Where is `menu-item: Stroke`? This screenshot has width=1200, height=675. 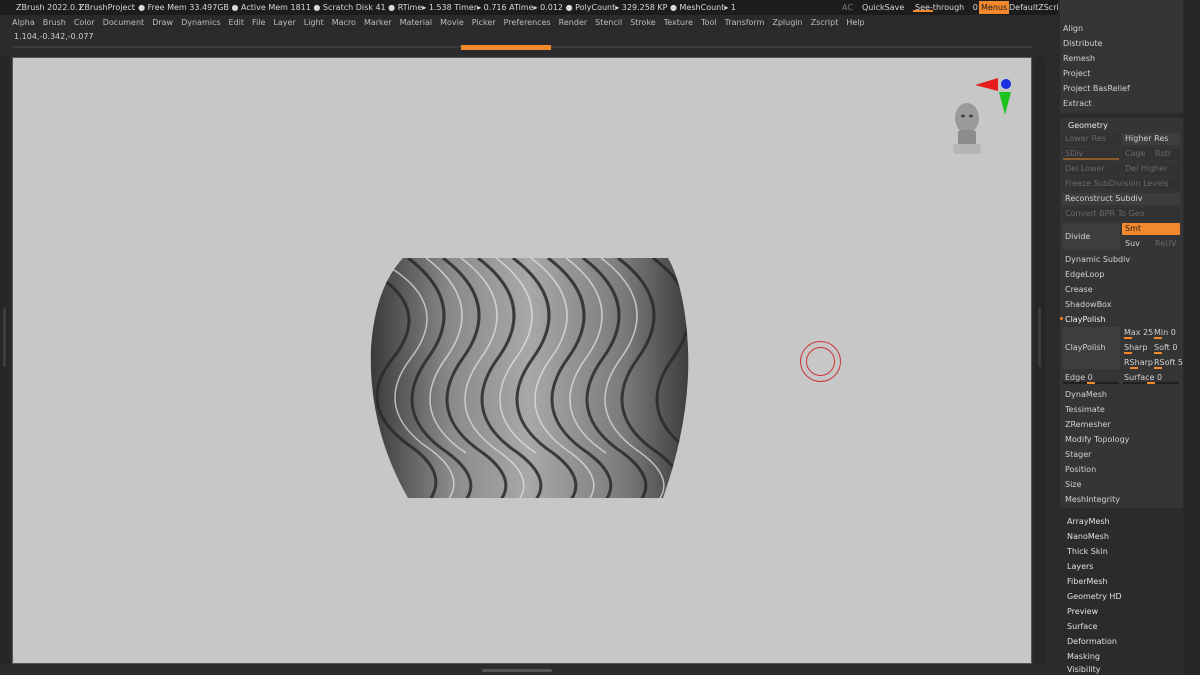 menu-item: Stroke is located at coordinates (643, 22).